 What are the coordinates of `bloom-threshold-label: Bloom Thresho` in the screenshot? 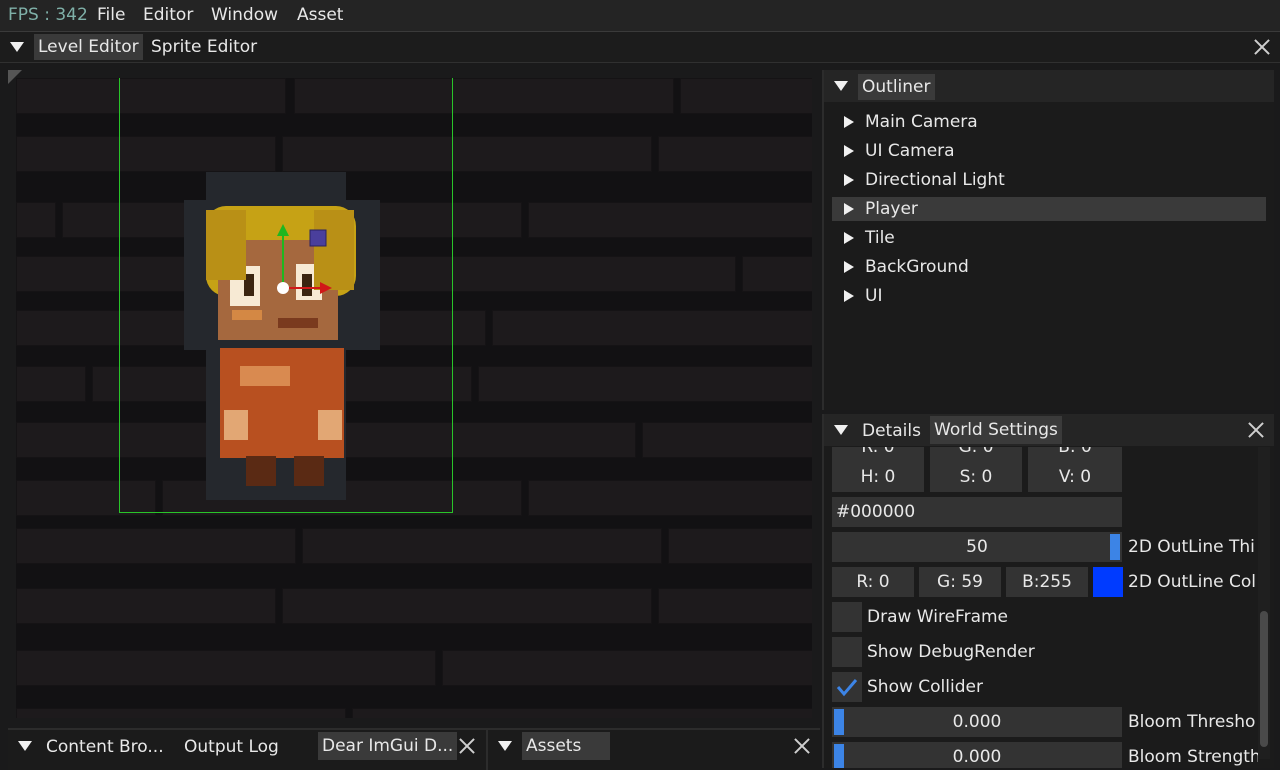 It's located at (1192, 722).